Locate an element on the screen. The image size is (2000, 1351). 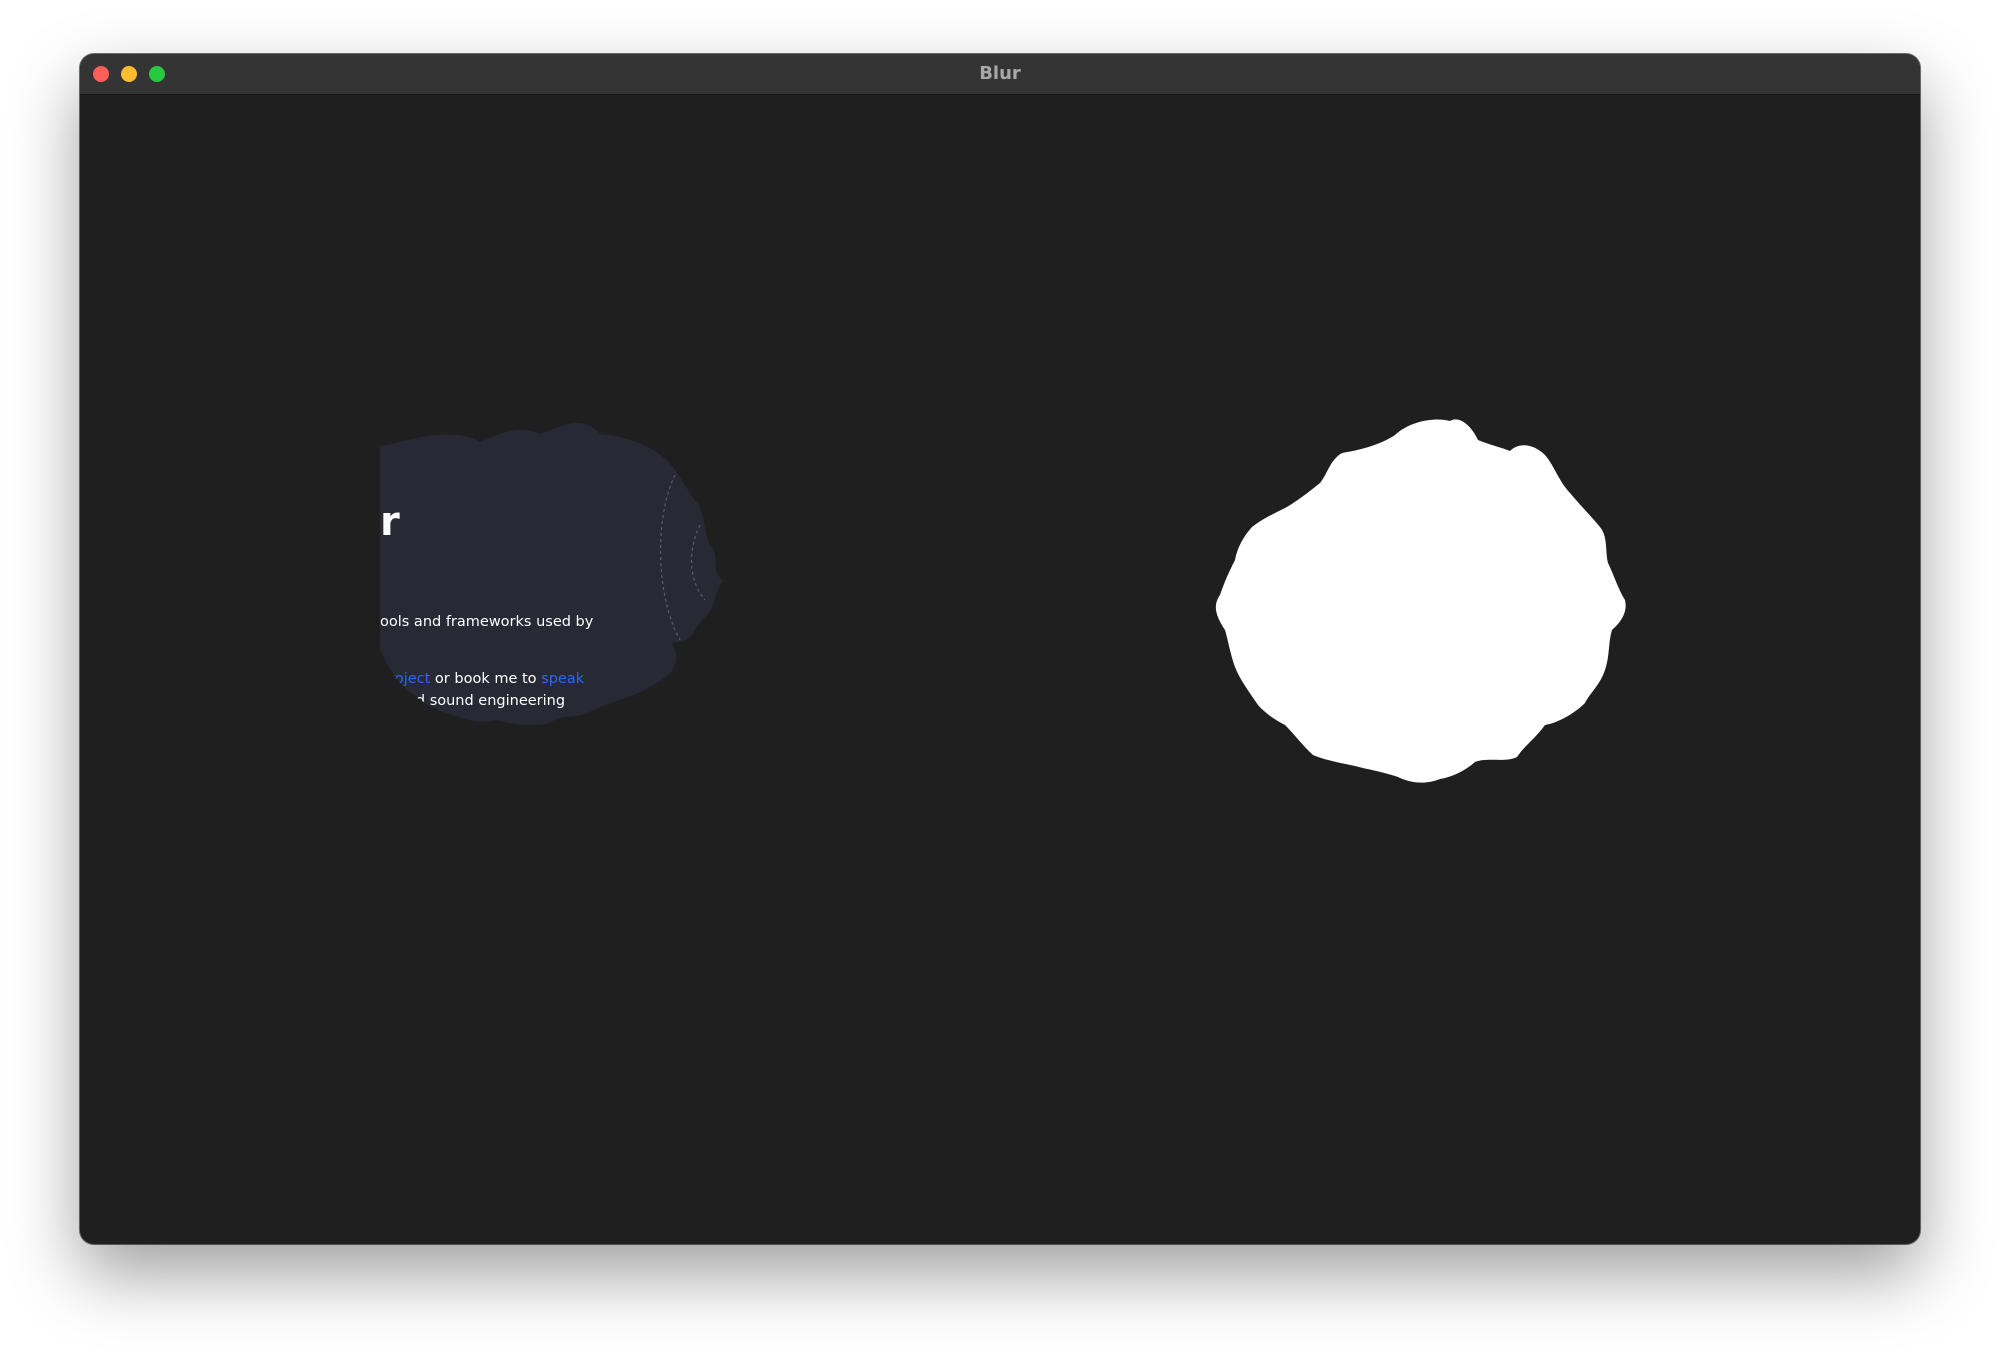
window-title: Blur is located at coordinates (1000, 73).